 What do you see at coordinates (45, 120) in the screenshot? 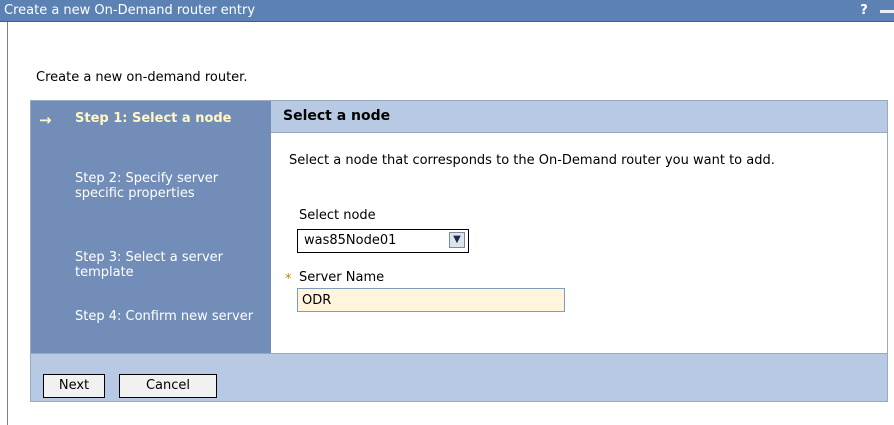
I see `arrow-right-icon: →` at bounding box center [45, 120].